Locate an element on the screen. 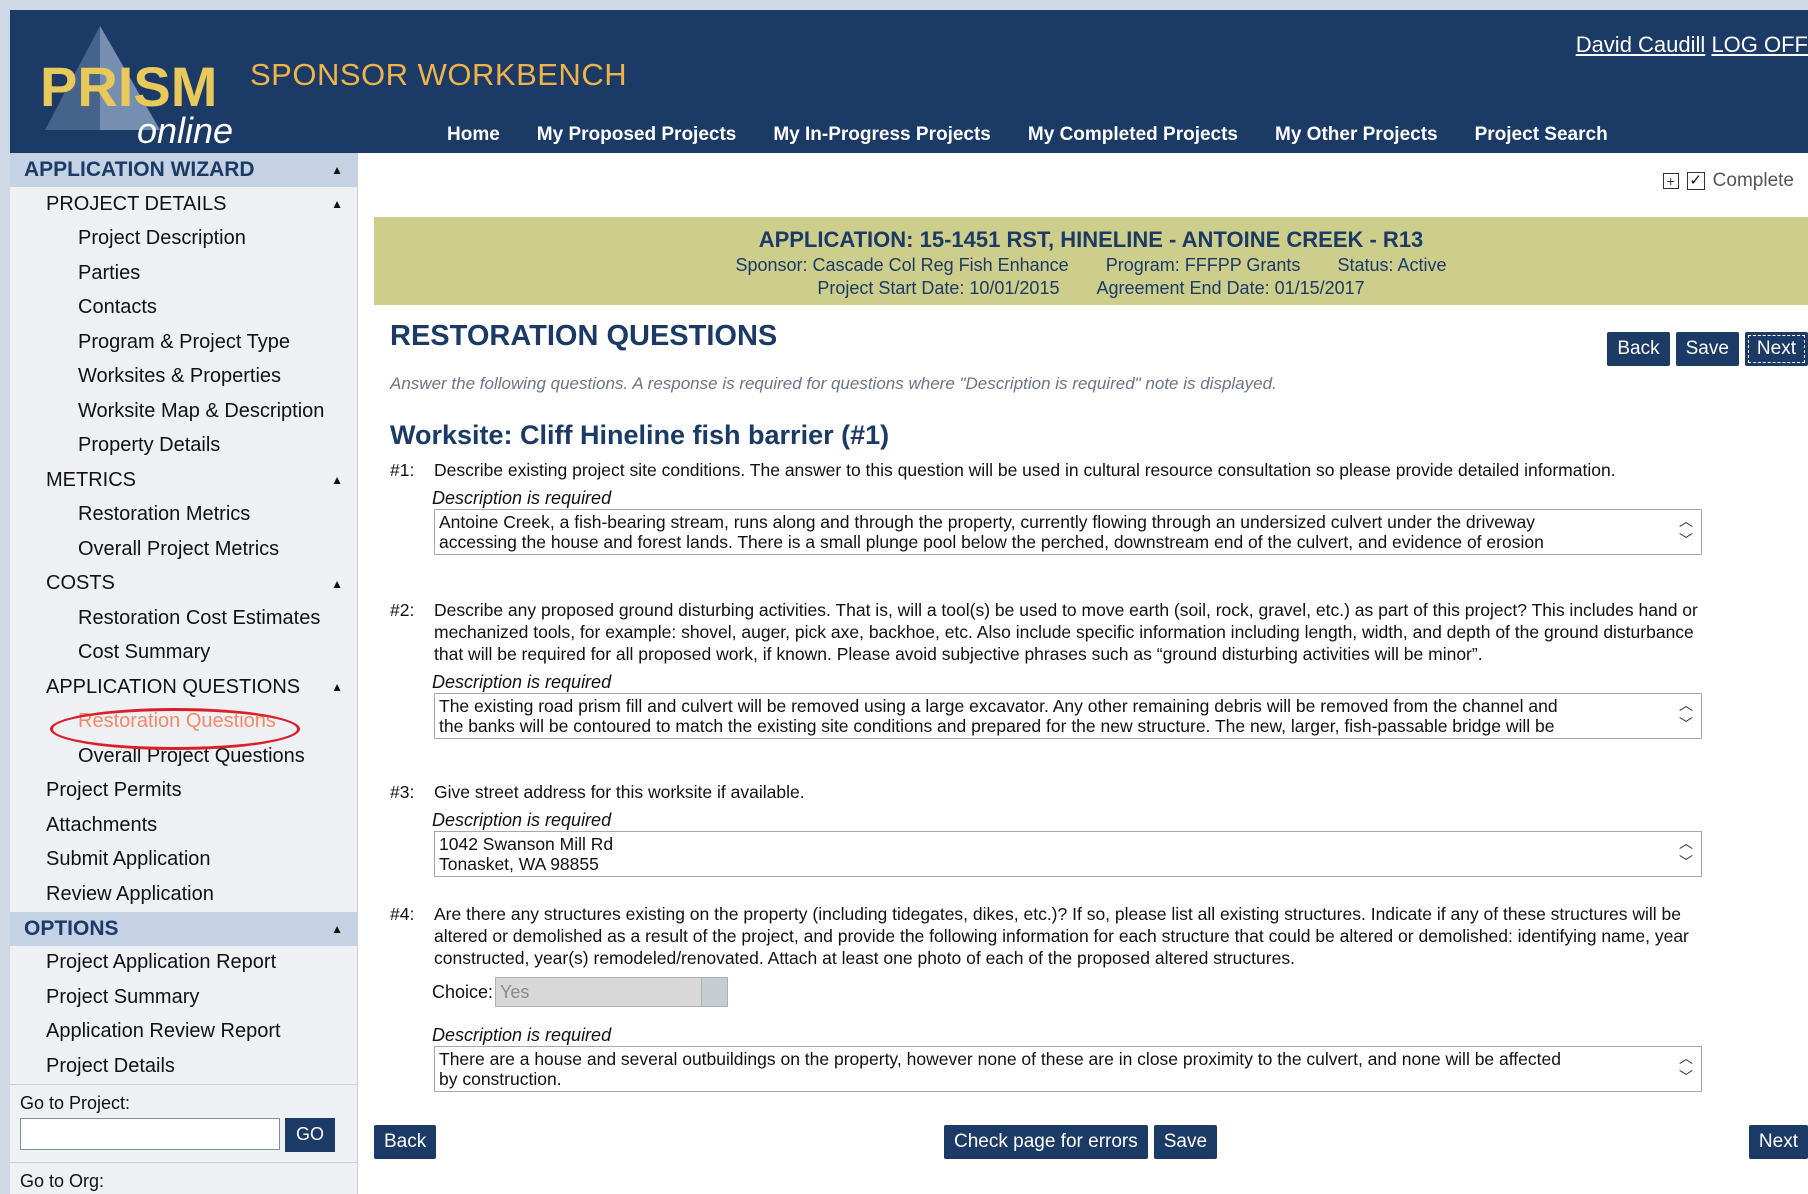 This screenshot has height=1194, width=1808. next-button-top: Next is located at coordinates (1776, 349).